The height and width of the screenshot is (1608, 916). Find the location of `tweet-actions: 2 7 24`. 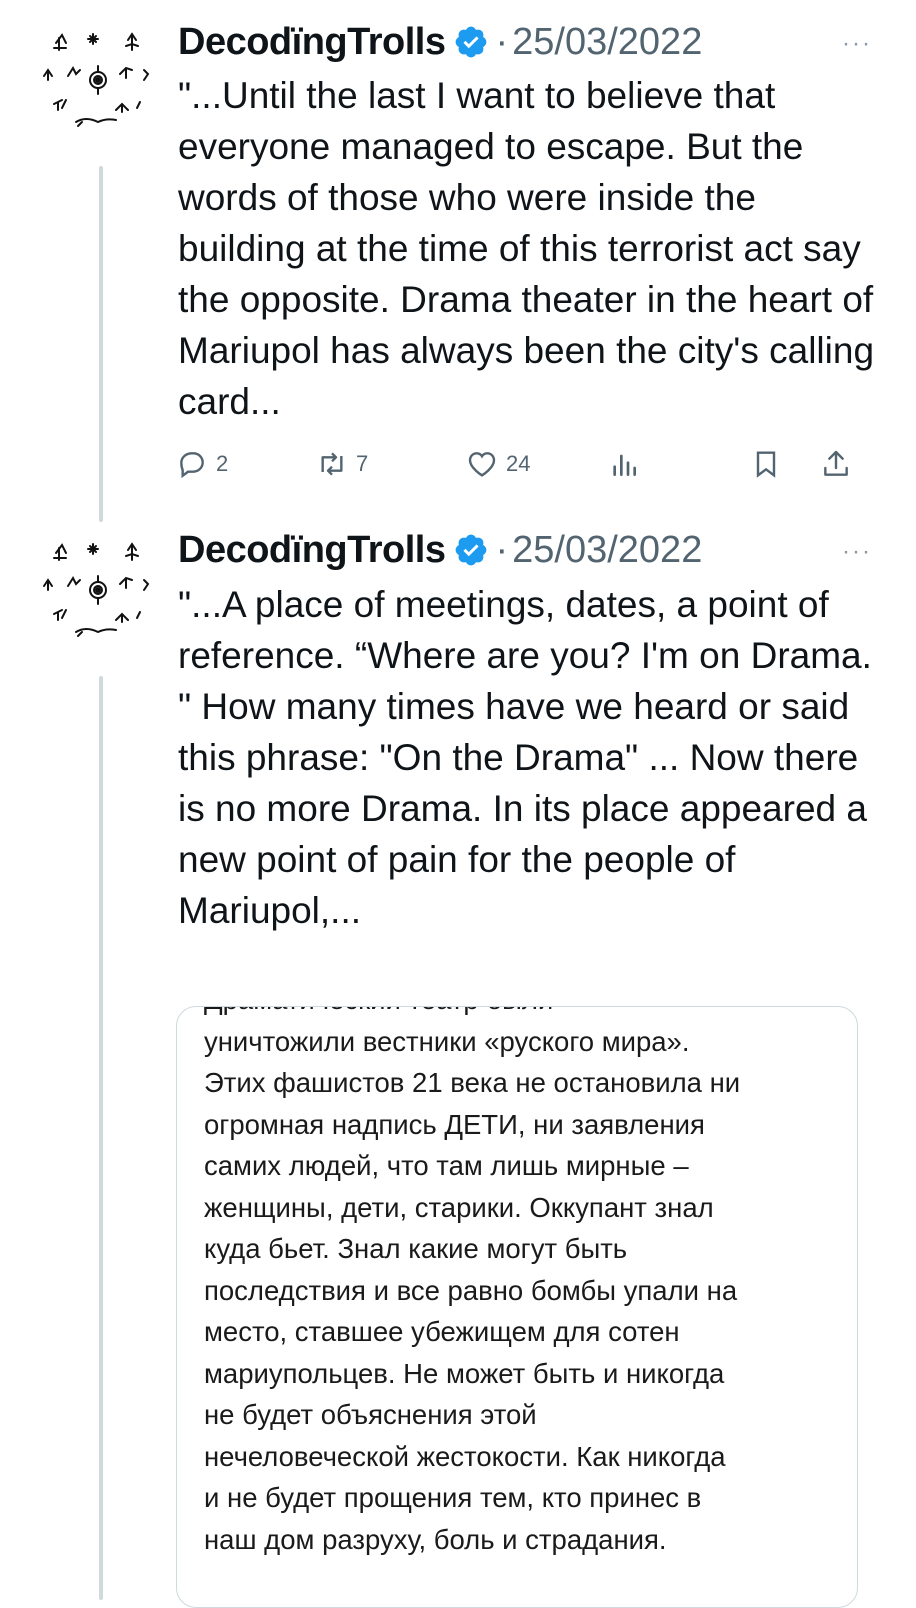

tweet-actions: 2 7 24 is located at coordinates (516, 465).